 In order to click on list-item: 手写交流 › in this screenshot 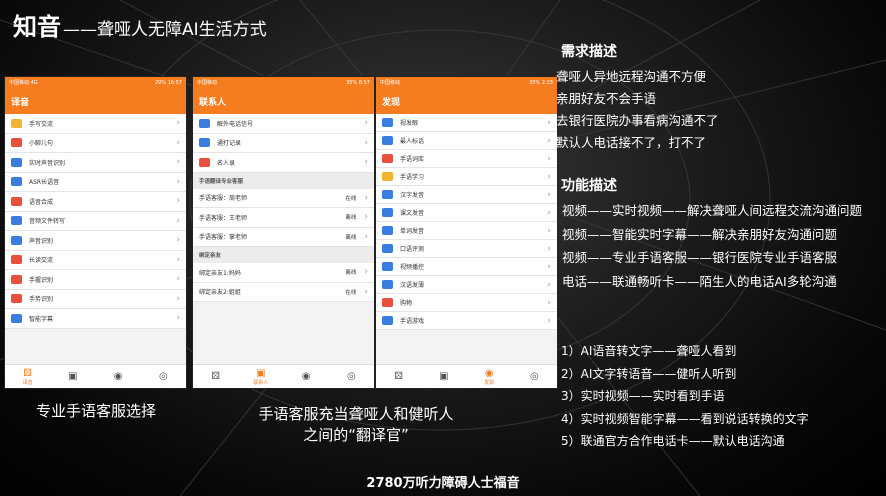, I will do `click(95, 124)`.